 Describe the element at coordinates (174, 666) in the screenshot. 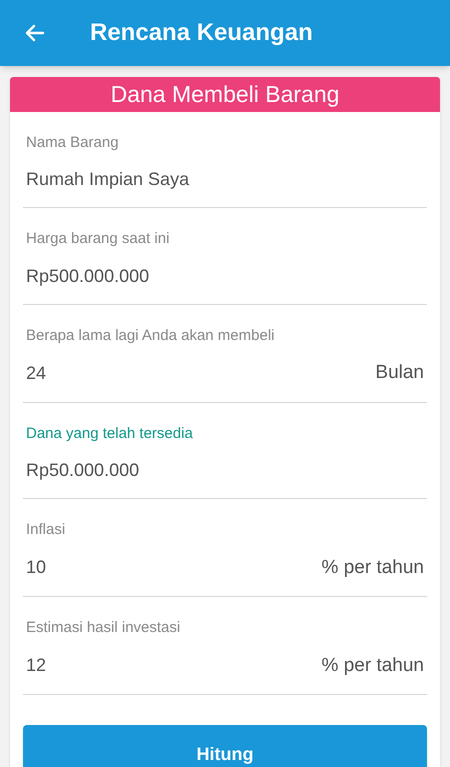

I see `input-field: 12` at that location.